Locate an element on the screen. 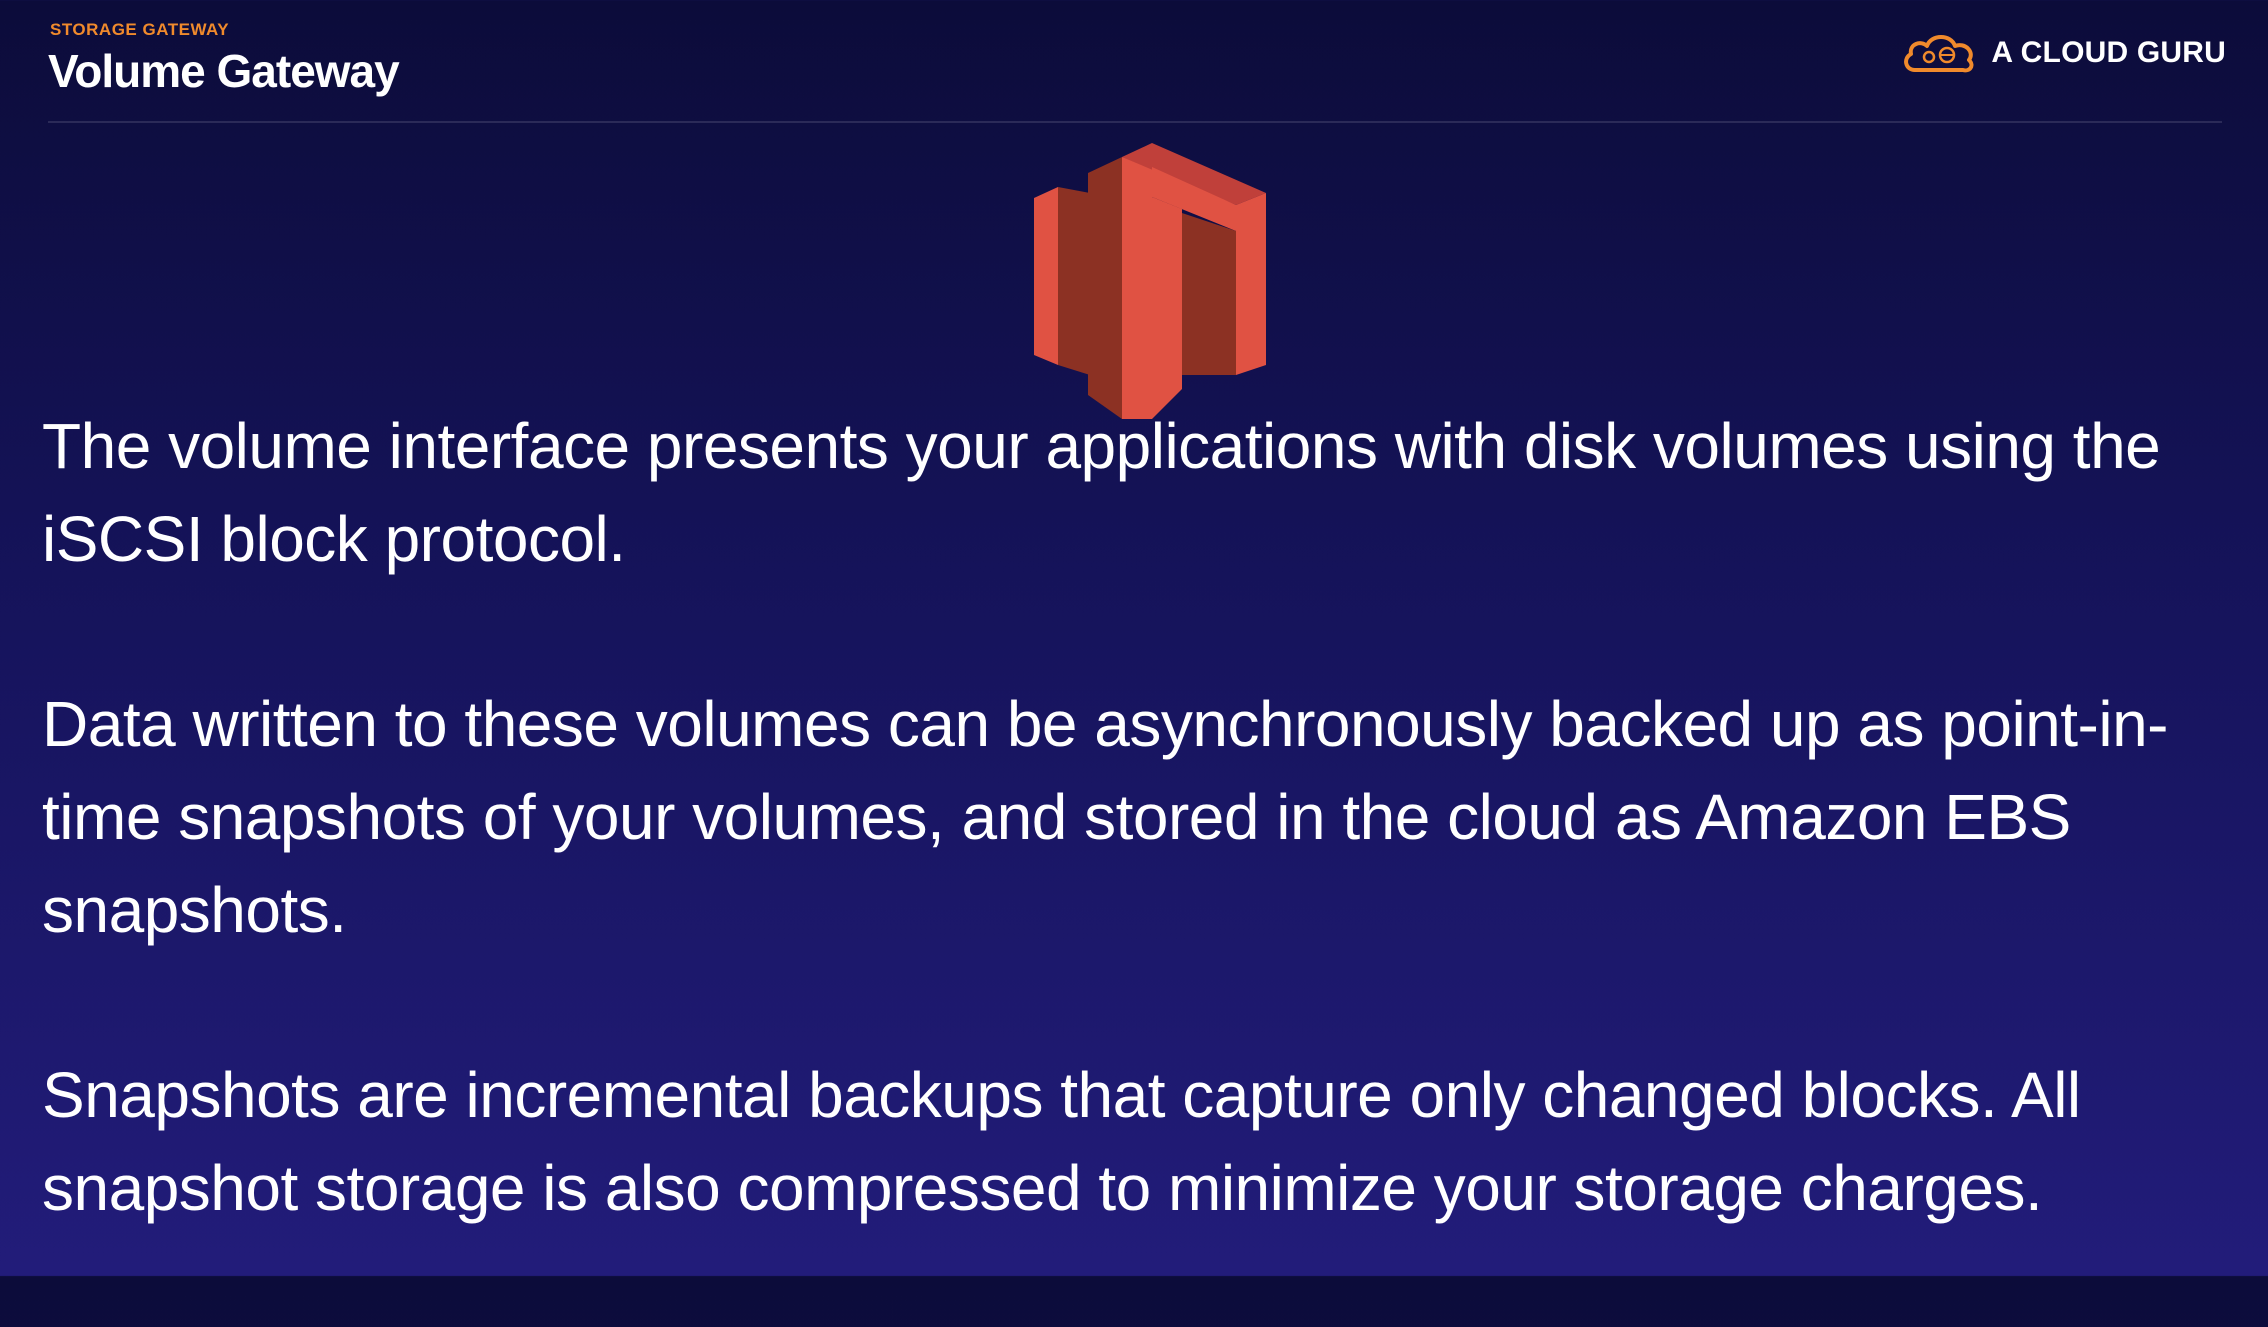  slide-title: Volume Gateway is located at coordinates (224, 71).